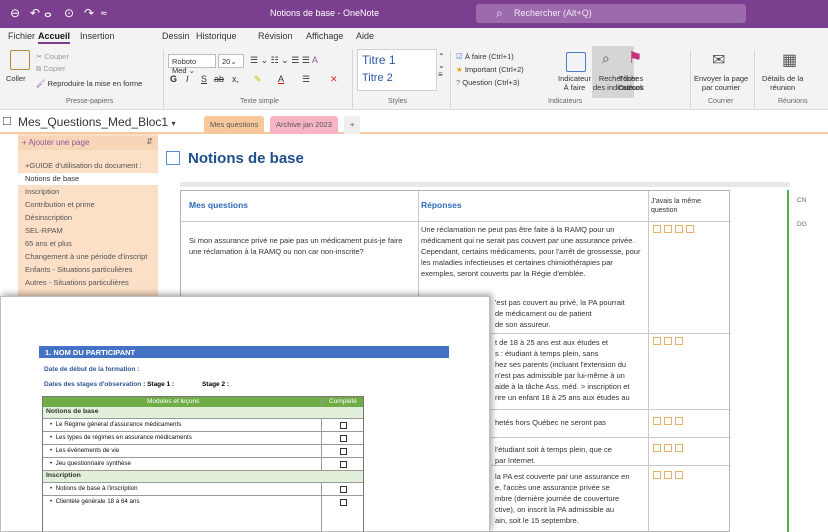  Describe the element at coordinates (88, 218) in the screenshot. I see `page-item: Désinscription` at that location.